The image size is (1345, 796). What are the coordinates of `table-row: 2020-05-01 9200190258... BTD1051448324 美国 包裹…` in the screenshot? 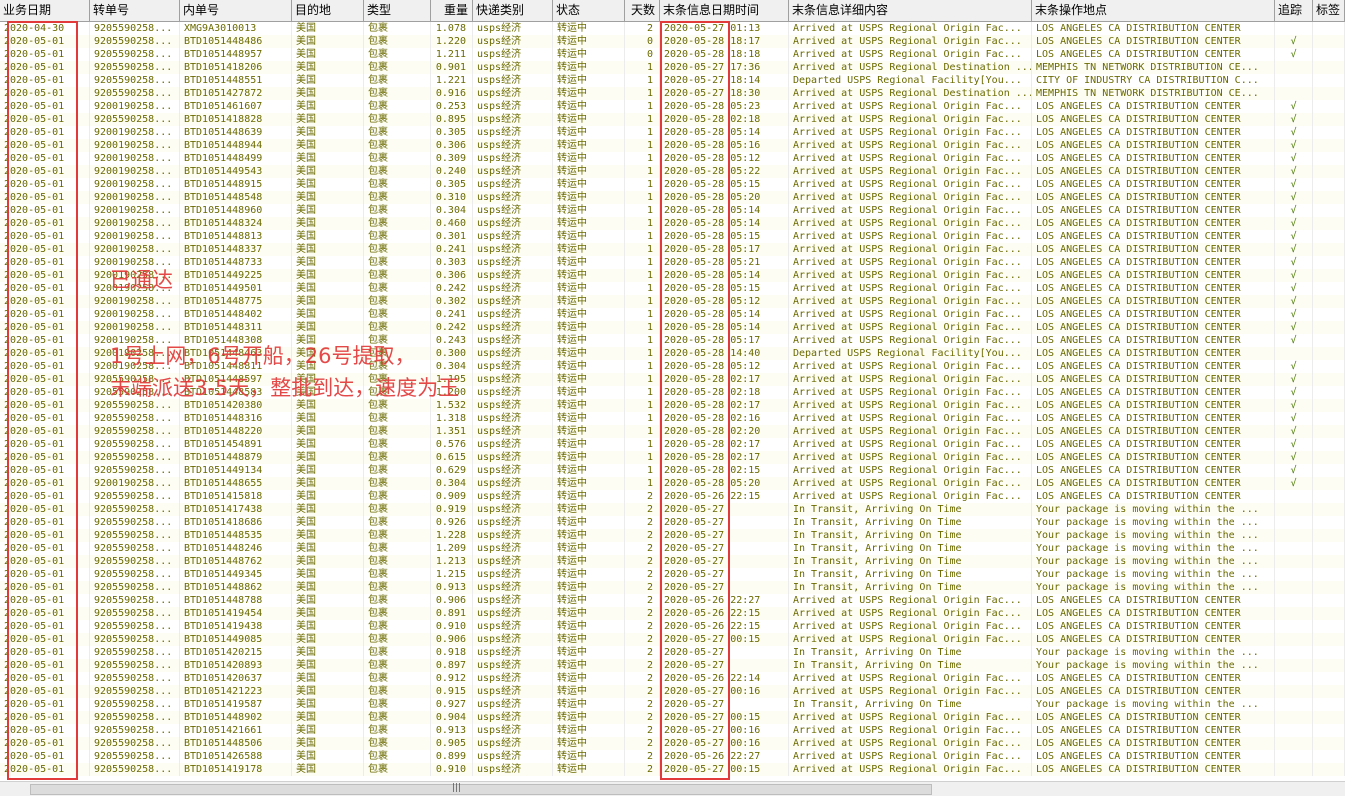 It's located at (672, 223).